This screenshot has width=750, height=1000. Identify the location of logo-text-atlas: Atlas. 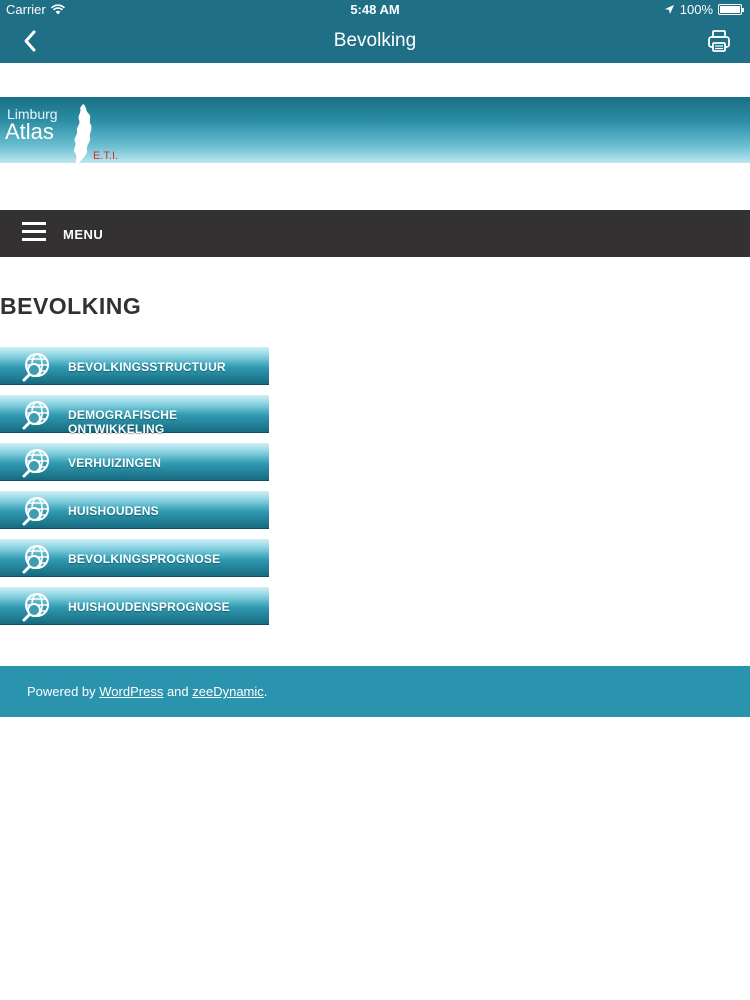
(29, 131).